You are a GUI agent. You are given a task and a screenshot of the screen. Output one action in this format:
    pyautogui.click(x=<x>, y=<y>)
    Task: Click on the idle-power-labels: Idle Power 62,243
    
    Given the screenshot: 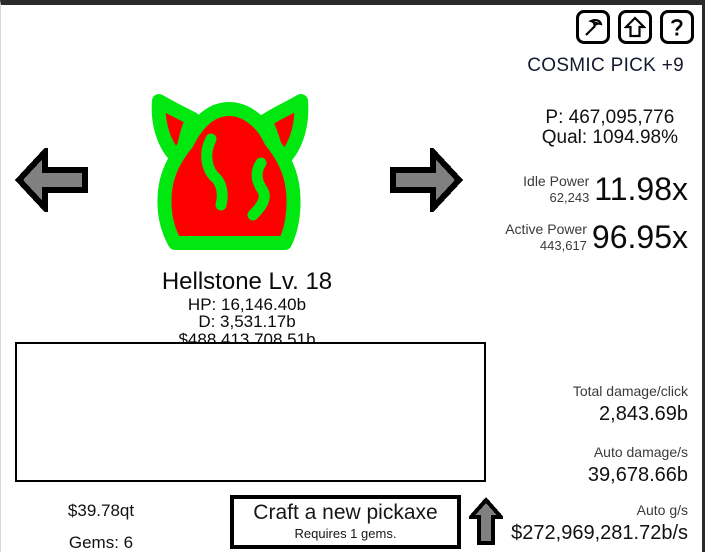 What is the action you would take?
    pyautogui.click(x=556, y=189)
    